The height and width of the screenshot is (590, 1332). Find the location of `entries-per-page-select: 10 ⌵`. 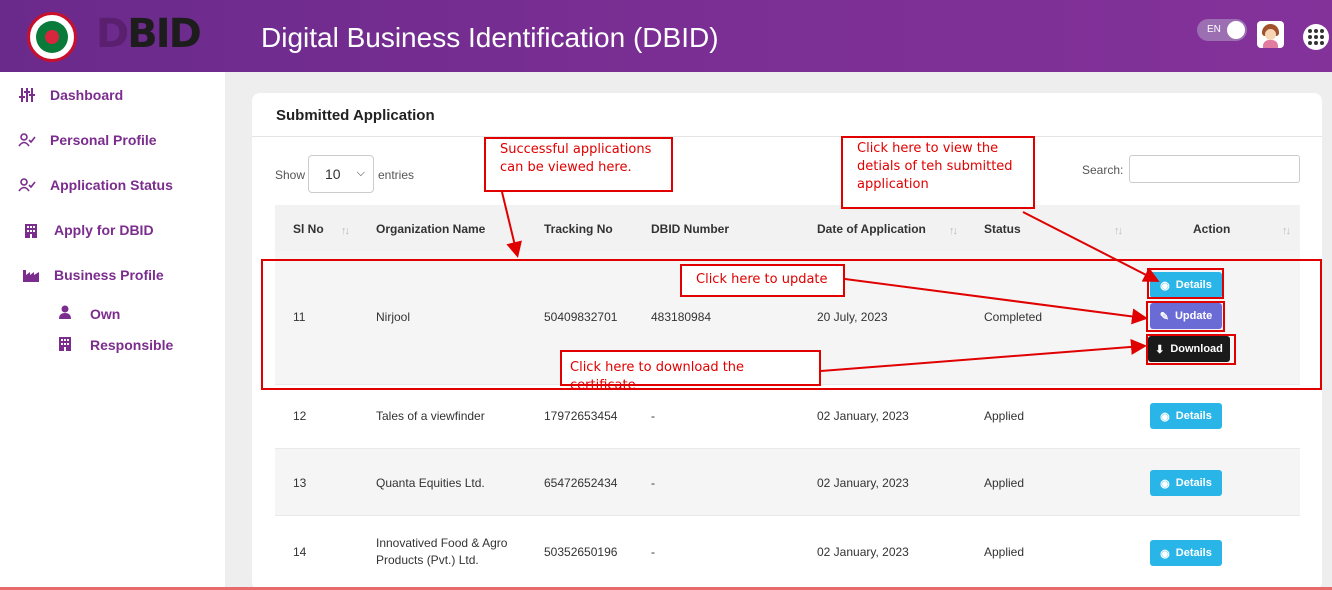

entries-per-page-select: 10 ⌵ is located at coordinates (341, 174).